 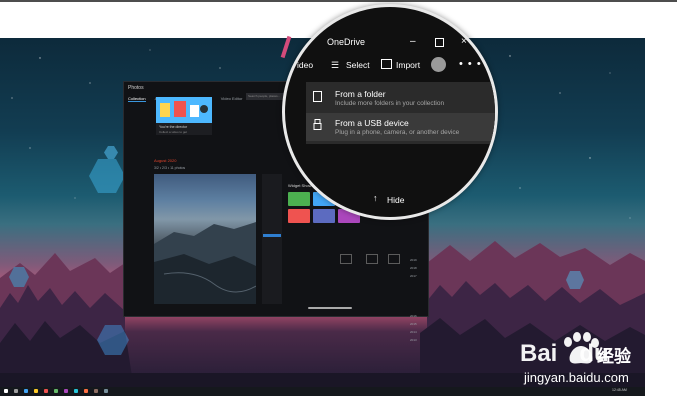 I want to click on devices-illustration, so click(x=184, y=110).